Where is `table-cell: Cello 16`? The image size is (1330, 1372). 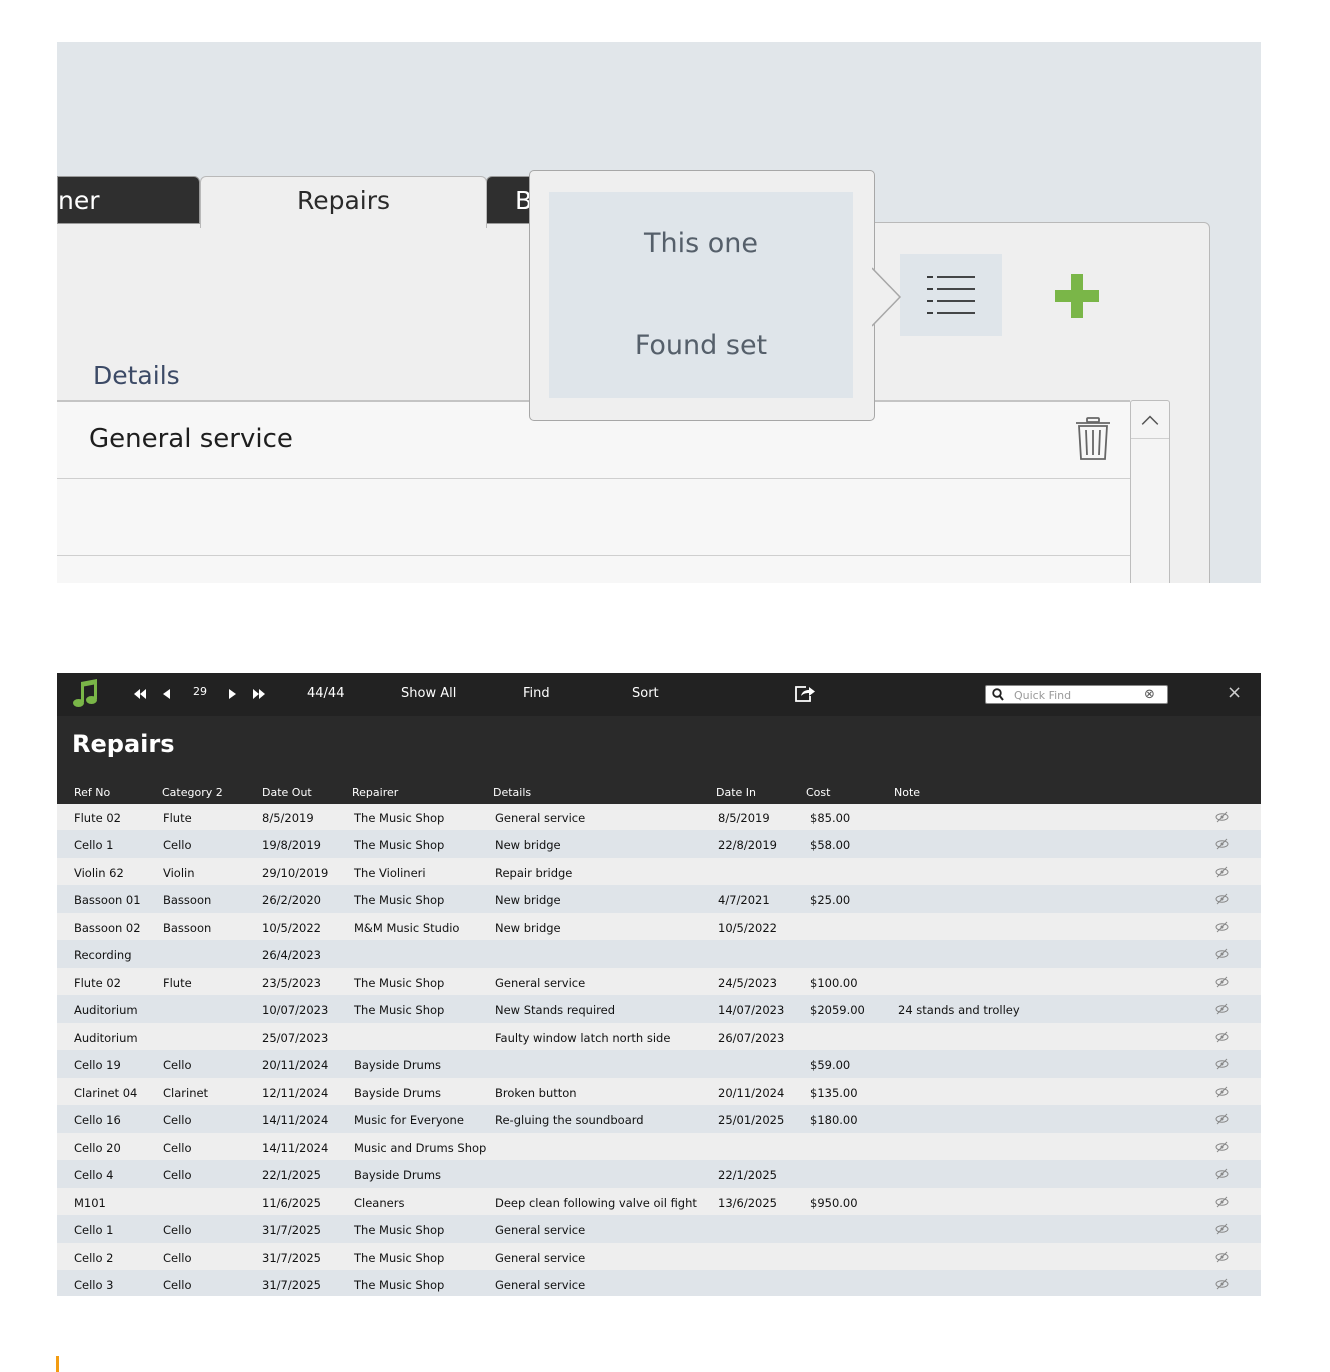
table-cell: Cello 16 is located at coordinates (97, 1120).